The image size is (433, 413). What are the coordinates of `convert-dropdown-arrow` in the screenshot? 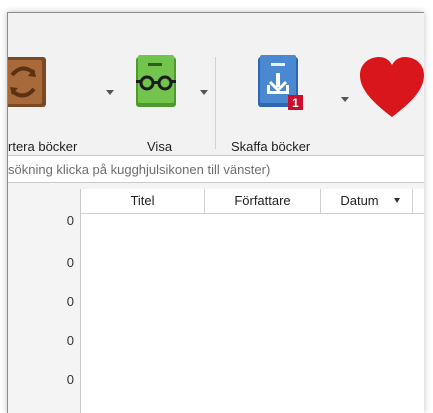 It's located at (110, 92).